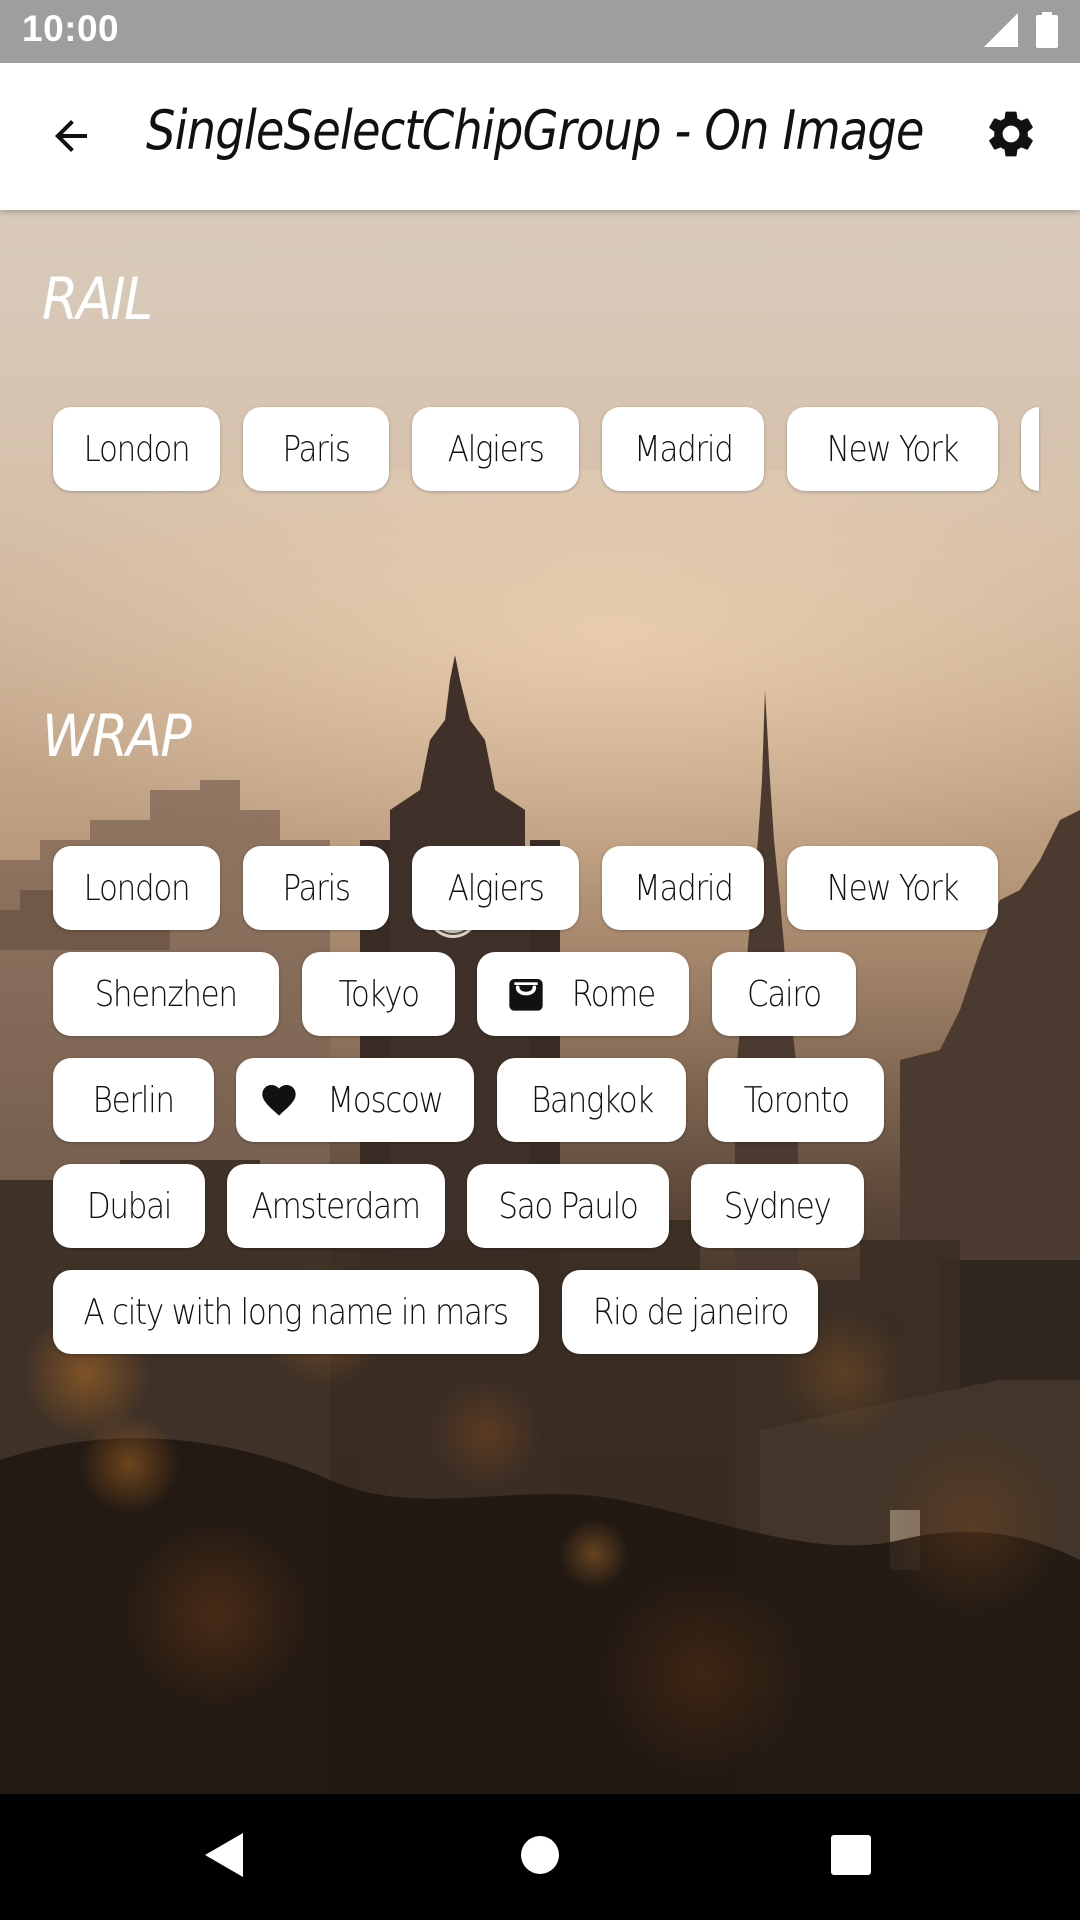  Describe the element at coordinates (540, 31) in the screenshot. I see `status-bar: 10:00` at that location.